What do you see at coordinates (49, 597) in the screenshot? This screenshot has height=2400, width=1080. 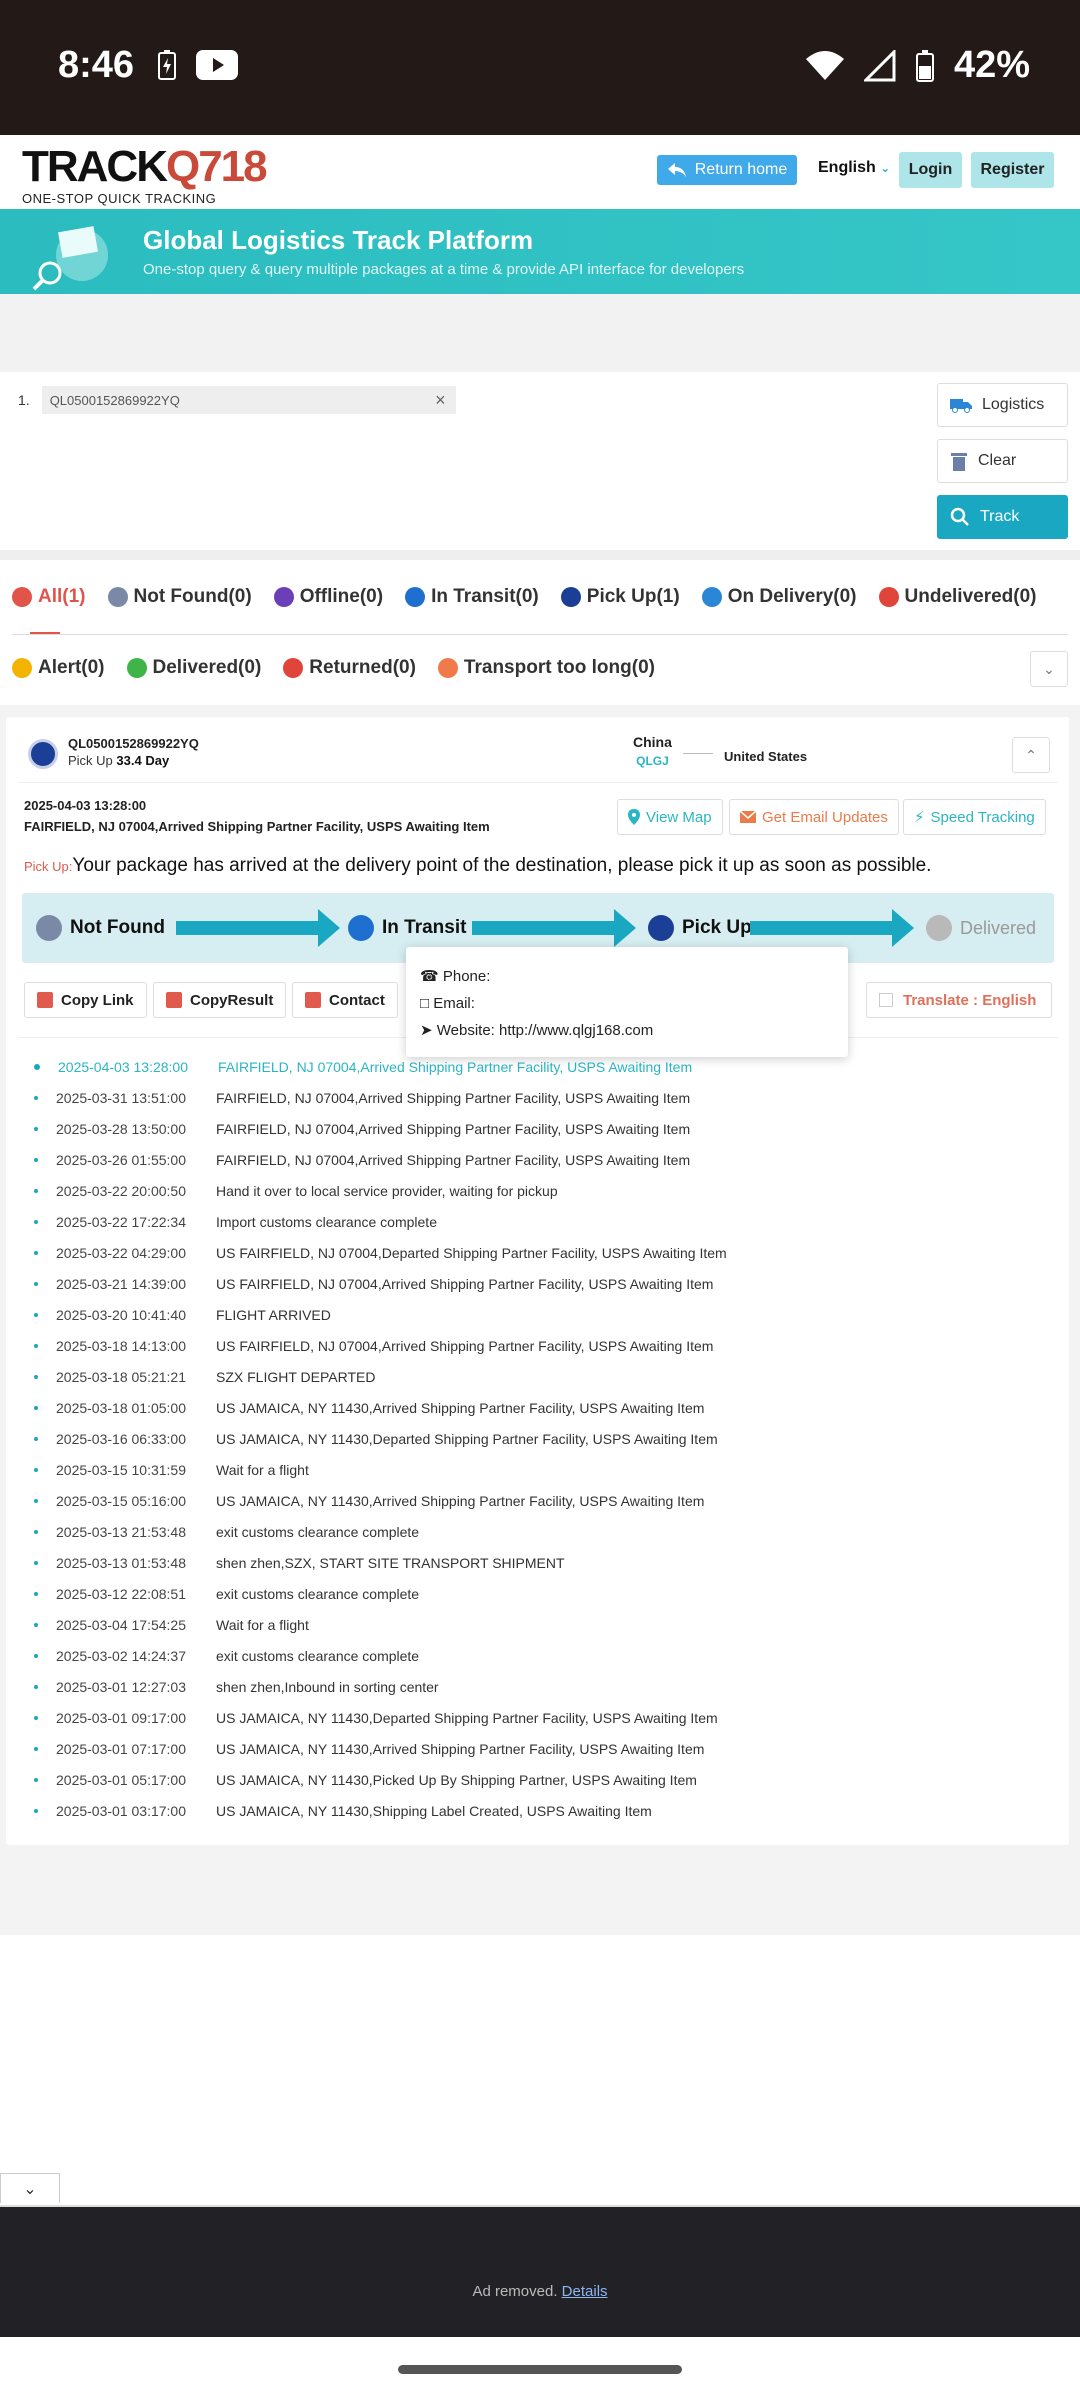 I see `tab-all: All(1)` at bounding box center [49, 597].